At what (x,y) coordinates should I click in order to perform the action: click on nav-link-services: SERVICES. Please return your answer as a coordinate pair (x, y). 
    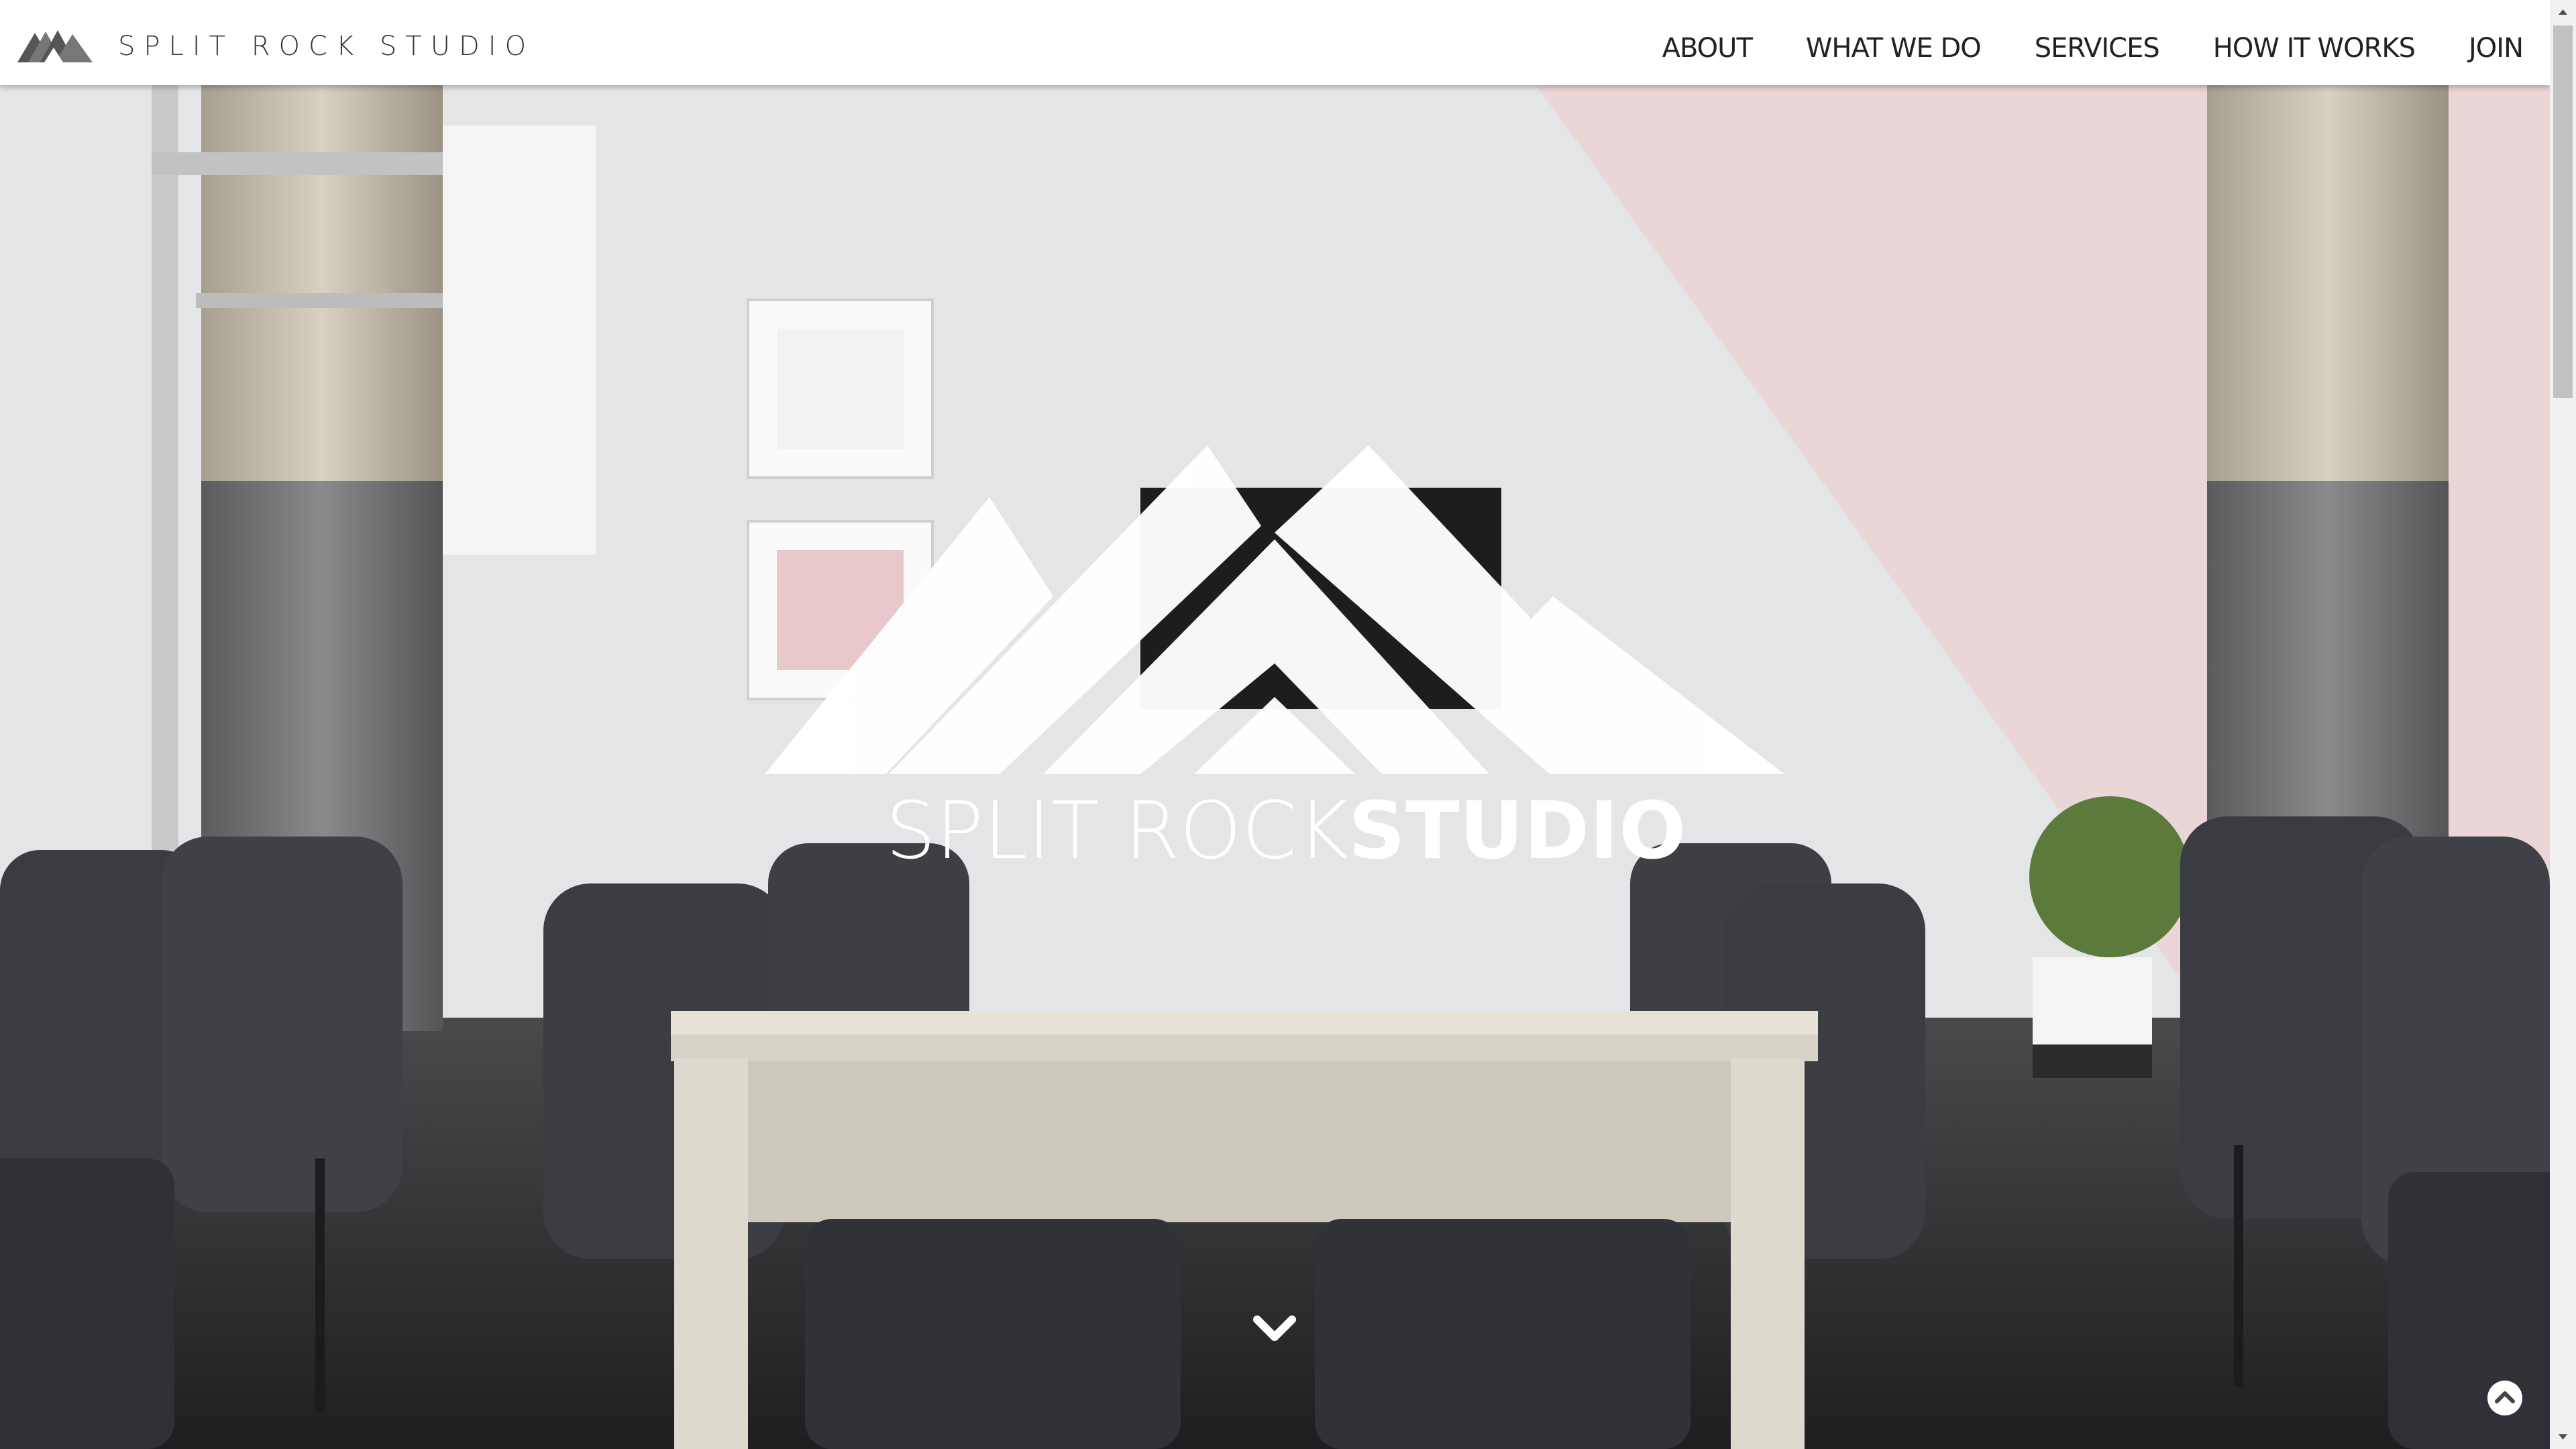
    Looking at the image, I should click on (2097, 48).